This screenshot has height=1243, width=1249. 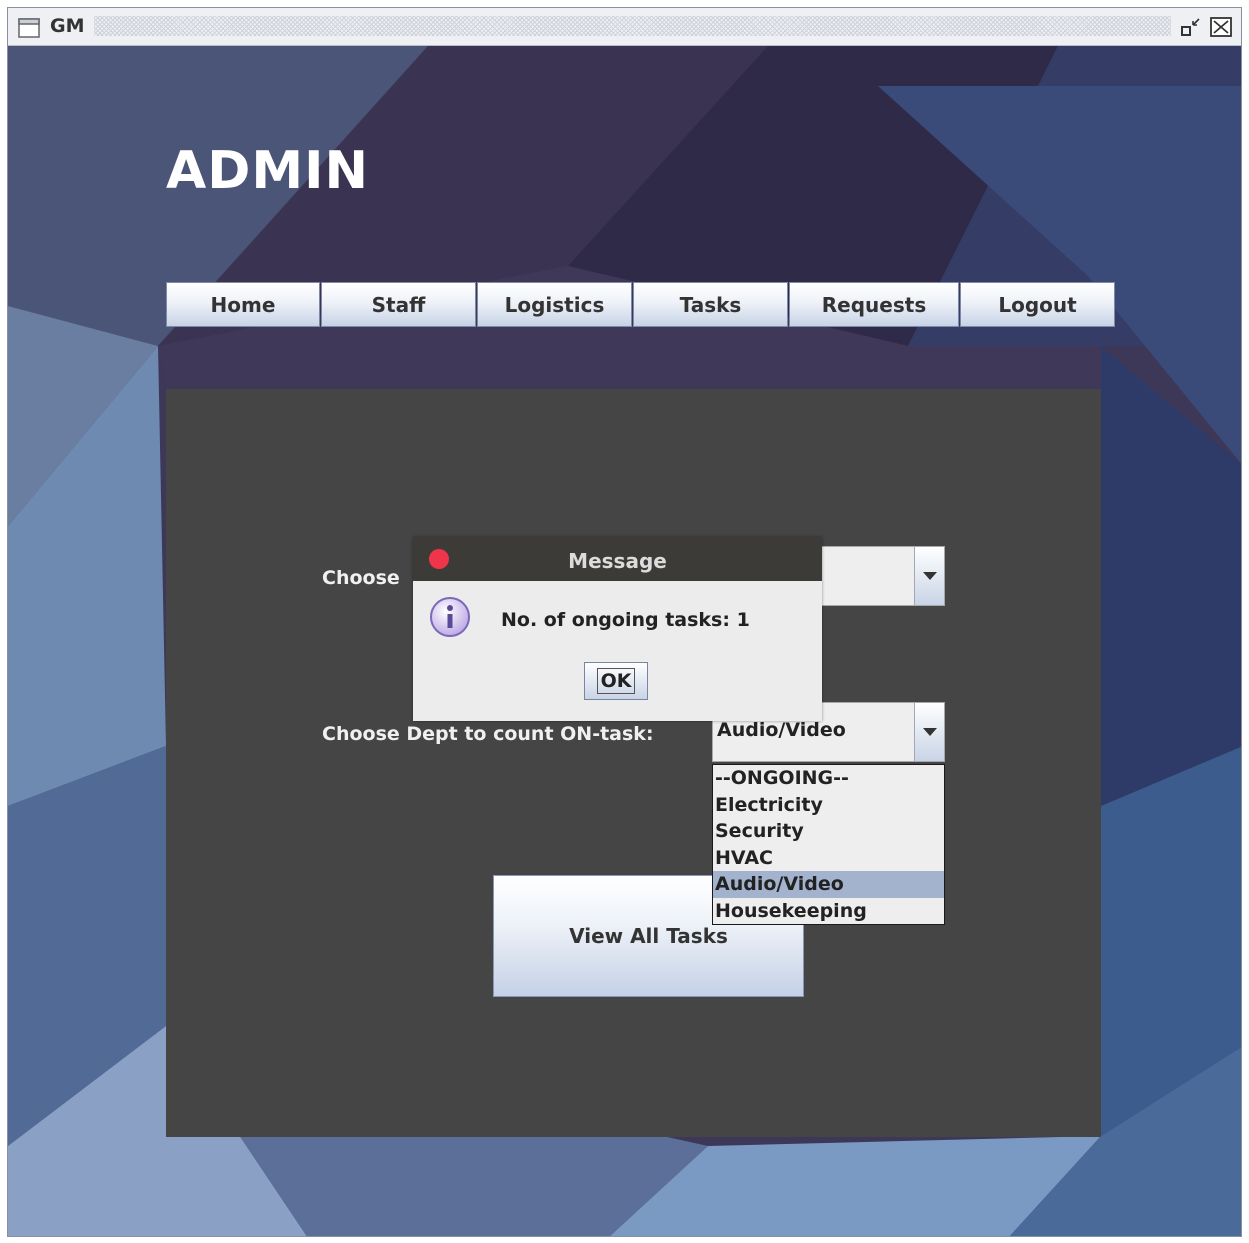 I want to click on dialog-message: No. of ongoing tasks: 1, so click(x=625, y=620).